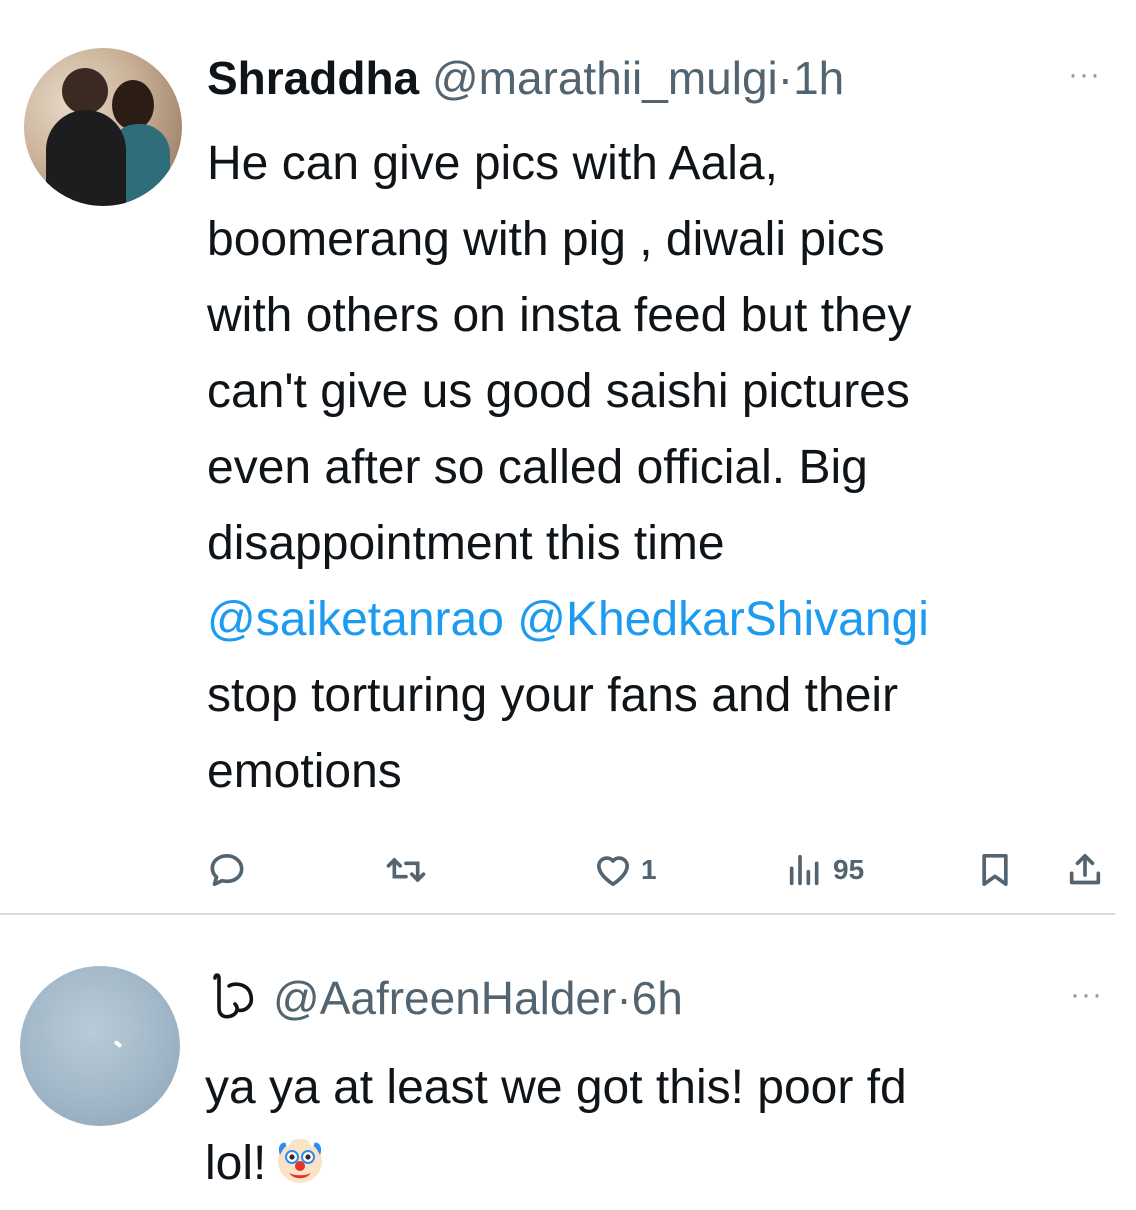 The width and height of the screenshot is (1136, 1210). I want to click on share-button, so click(1085, 870).